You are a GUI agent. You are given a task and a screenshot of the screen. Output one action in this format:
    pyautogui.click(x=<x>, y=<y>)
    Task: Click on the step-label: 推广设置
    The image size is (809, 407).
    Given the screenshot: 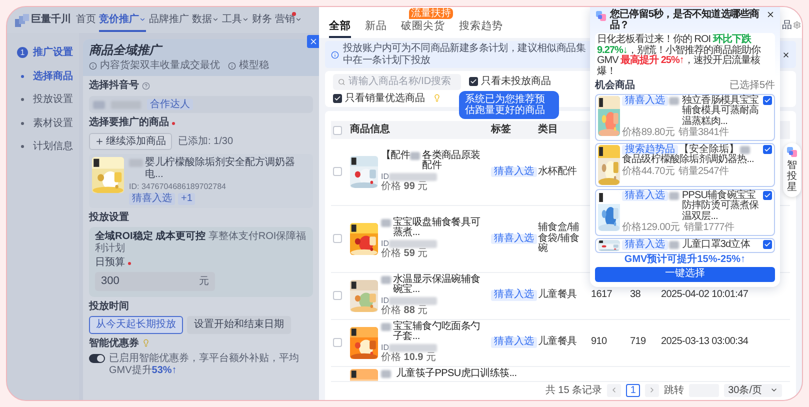 What is the action you would take?
    pyautogui.click(x=53, y=52)
    